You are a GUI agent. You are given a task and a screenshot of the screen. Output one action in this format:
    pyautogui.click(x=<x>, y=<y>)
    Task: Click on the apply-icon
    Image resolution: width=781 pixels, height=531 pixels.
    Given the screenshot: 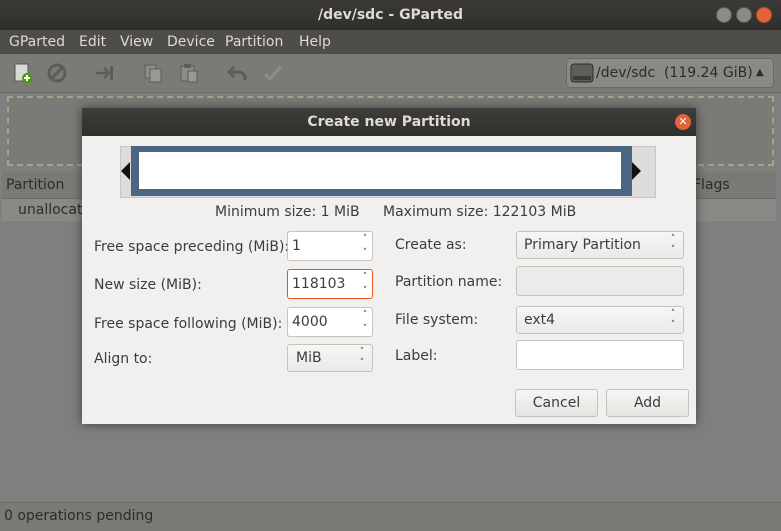 What is the action you would take?
    pyautogui.click(x=273, y=73)
    